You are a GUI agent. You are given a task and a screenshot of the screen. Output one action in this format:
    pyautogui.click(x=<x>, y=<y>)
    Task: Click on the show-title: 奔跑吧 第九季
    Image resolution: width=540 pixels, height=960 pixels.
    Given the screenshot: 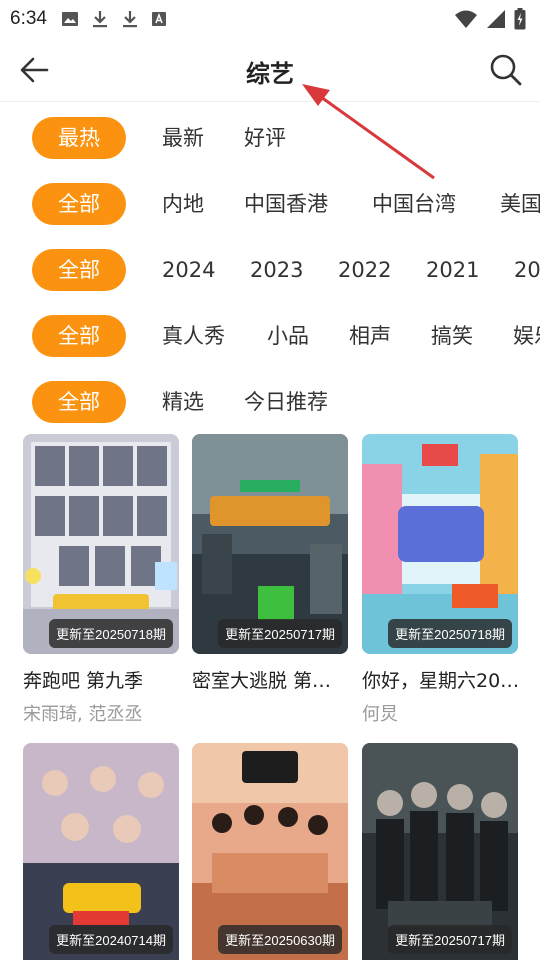 What is the action you would take?
    pyautogui.click(x=83, y=681)
    